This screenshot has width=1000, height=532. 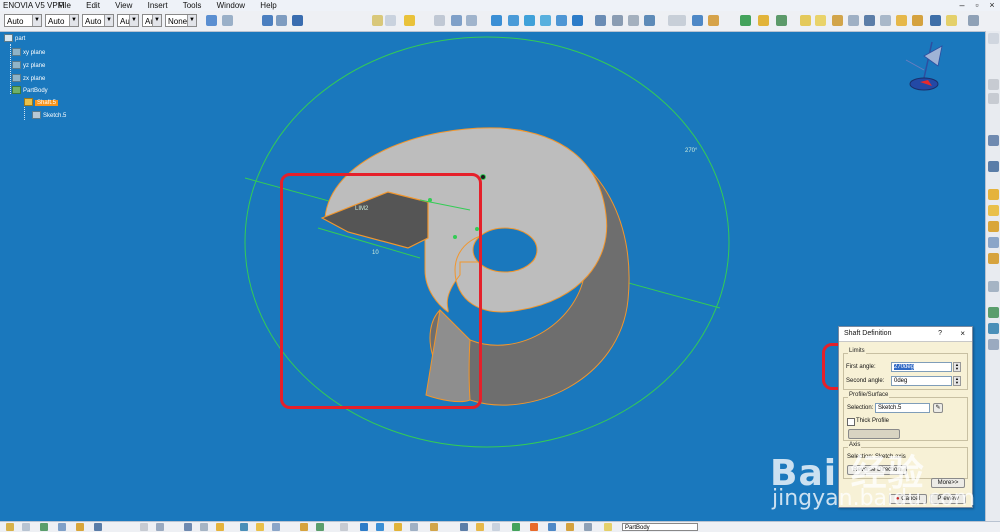 I want to click on draft-icon, so click(x=993, y=312).